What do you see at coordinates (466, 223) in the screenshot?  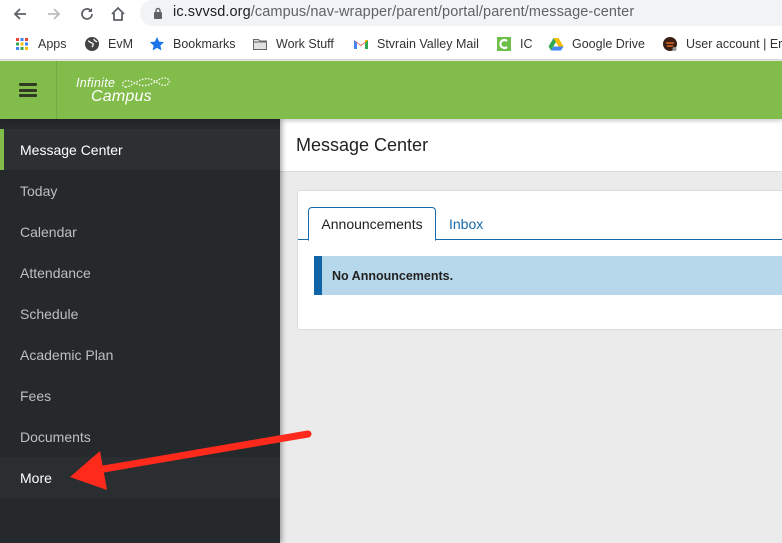 I see `tab-inbox: Inbox` at bounding box center [466, 223].